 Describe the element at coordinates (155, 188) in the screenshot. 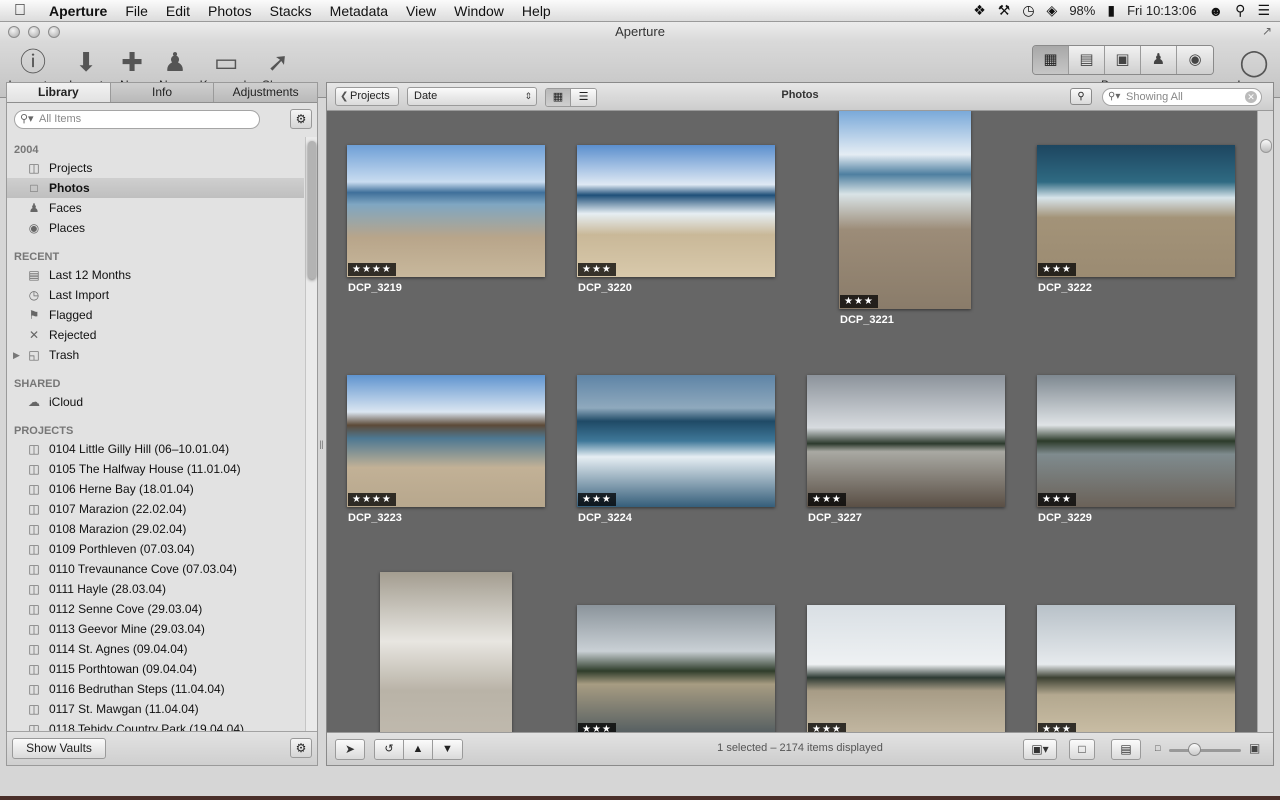

I see `library-item-photos: □ Photos` at that location.